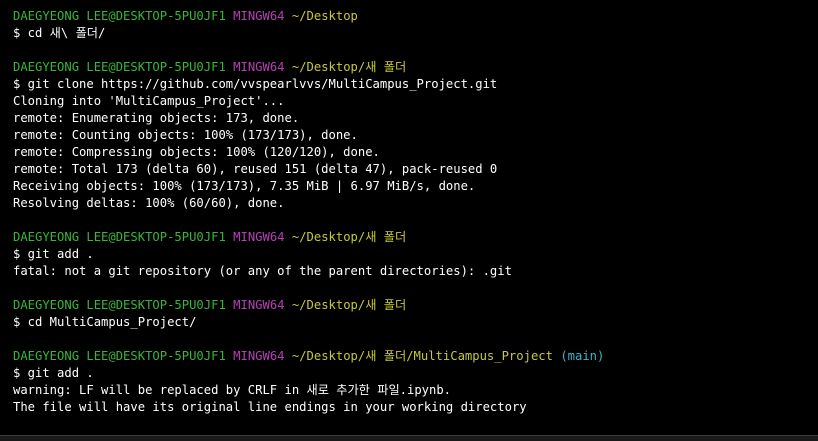 This screenshot has width=818, height=441. I want to click on command-line: $ cd 새\ 폴더/, so click(59, 33).